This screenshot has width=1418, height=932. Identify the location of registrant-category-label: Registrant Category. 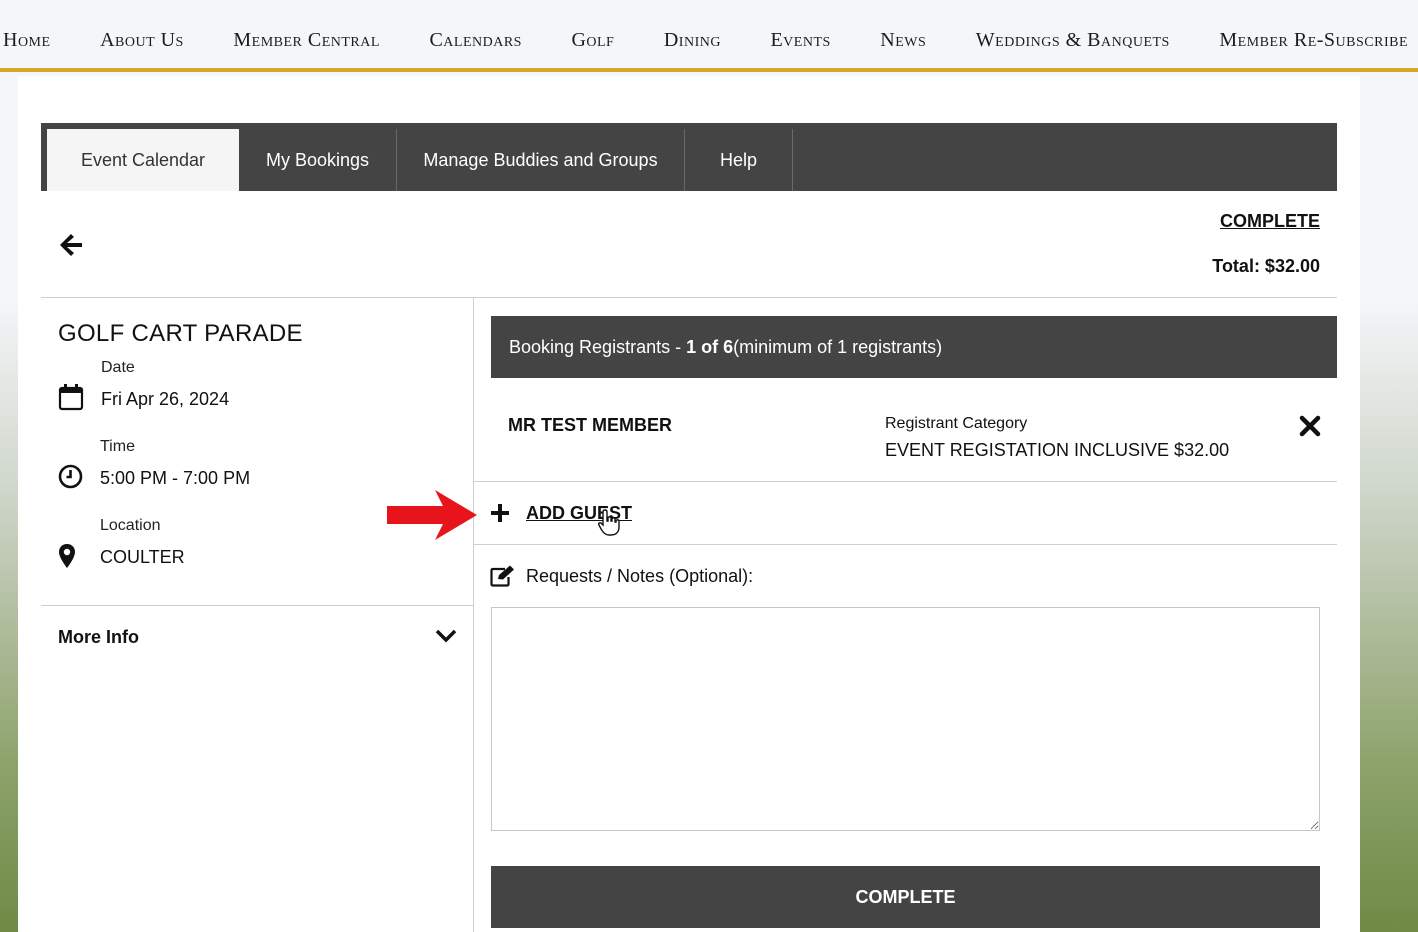
(956, 423).